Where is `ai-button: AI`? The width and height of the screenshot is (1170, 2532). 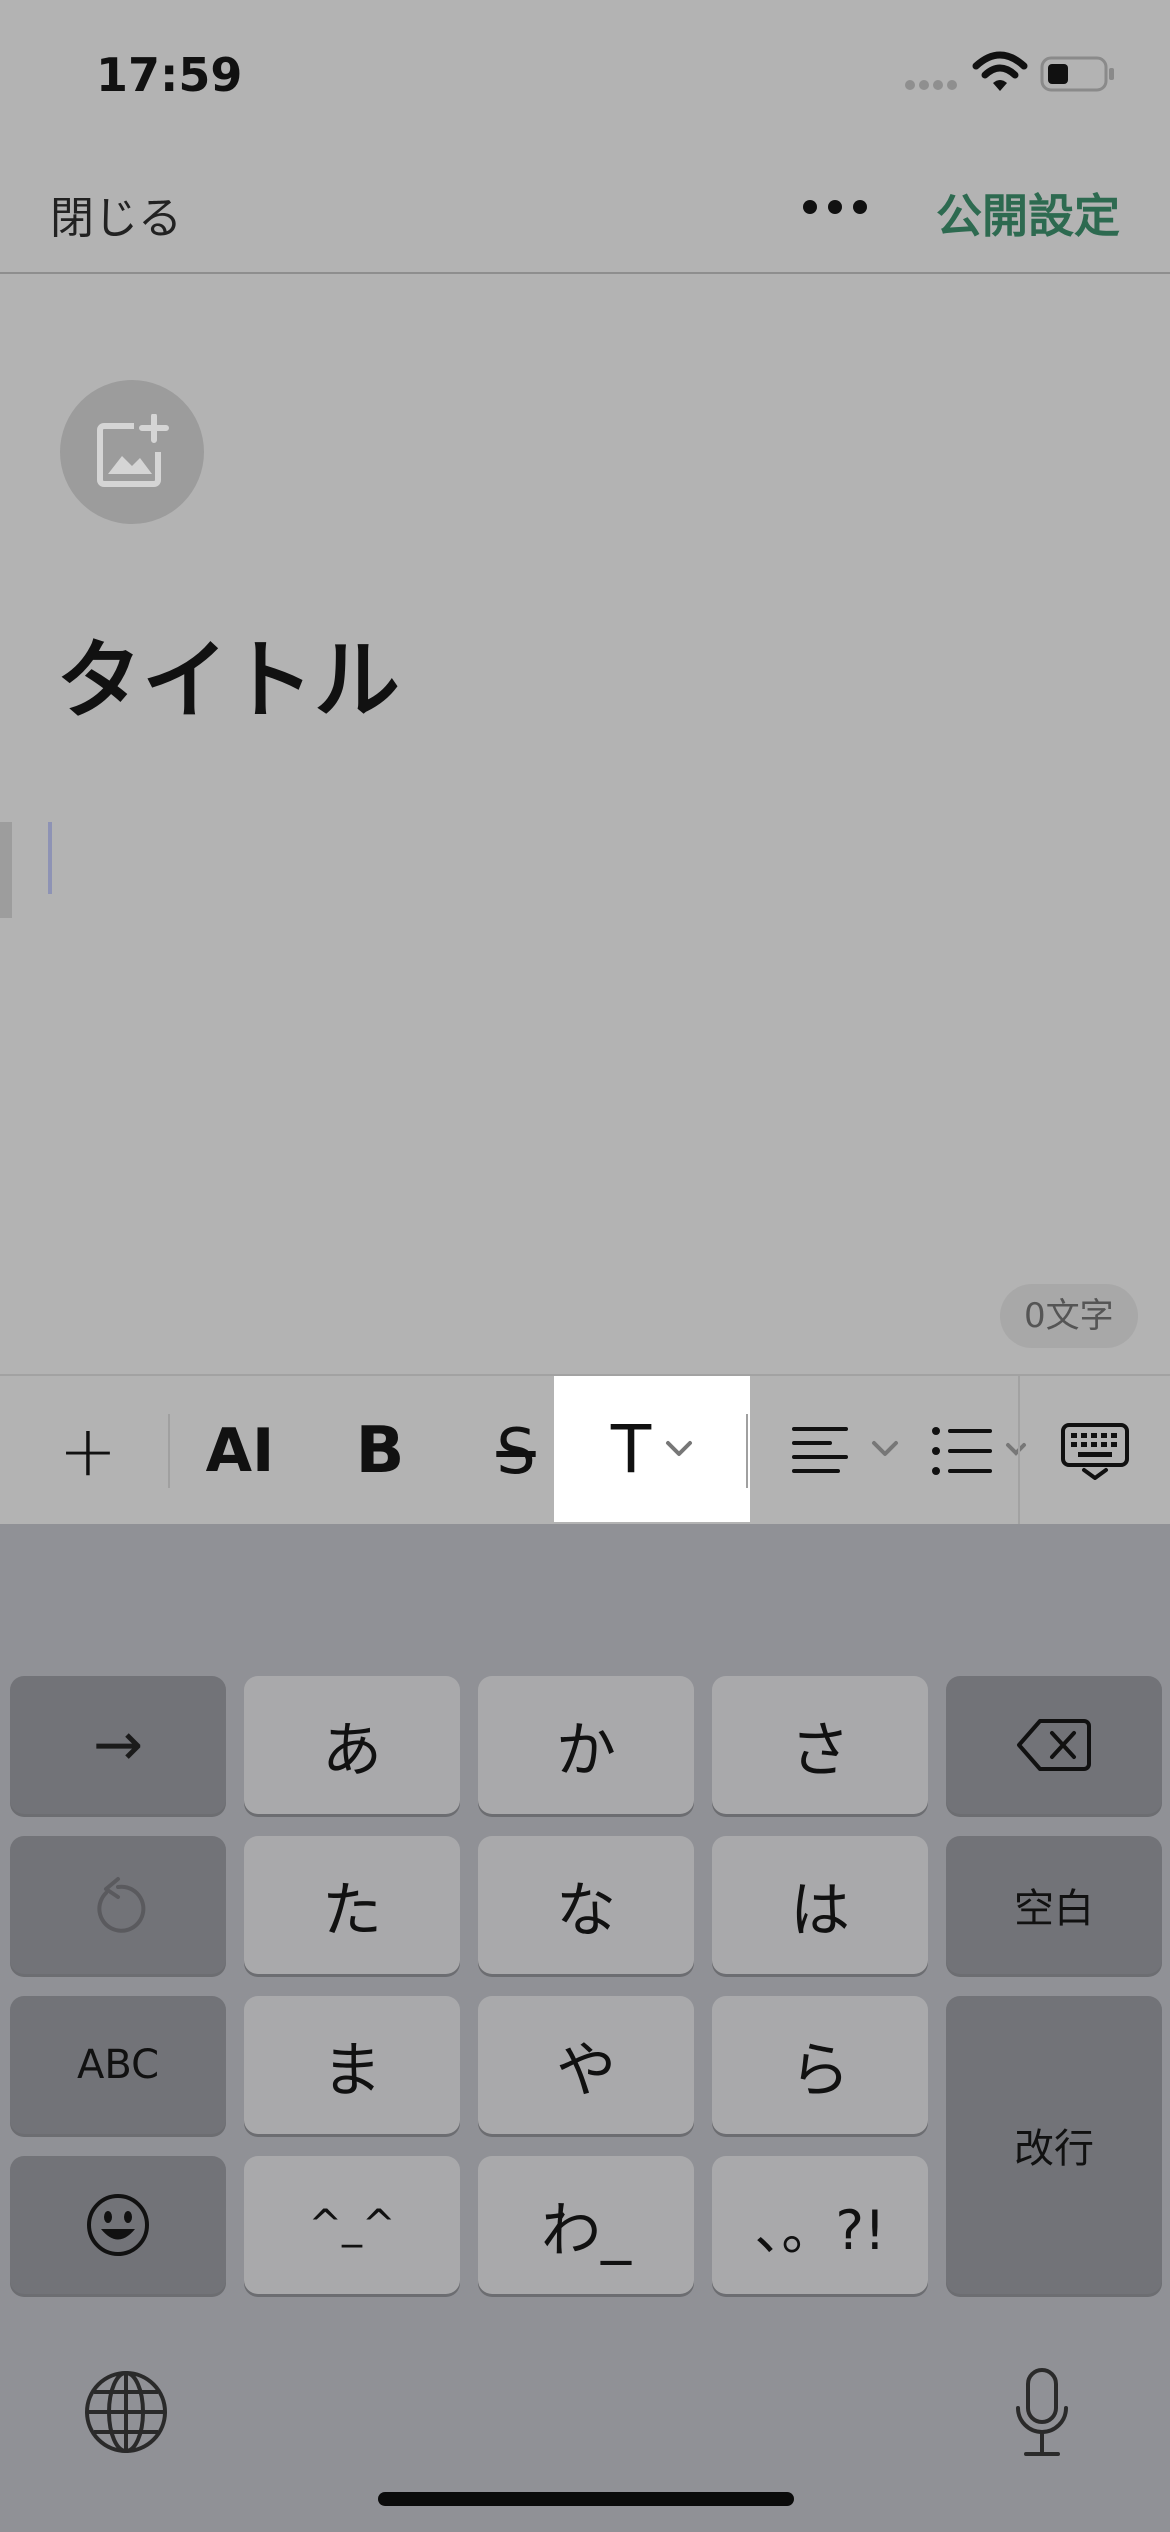
ai-button: AI is located at coordinates (240, 1451).